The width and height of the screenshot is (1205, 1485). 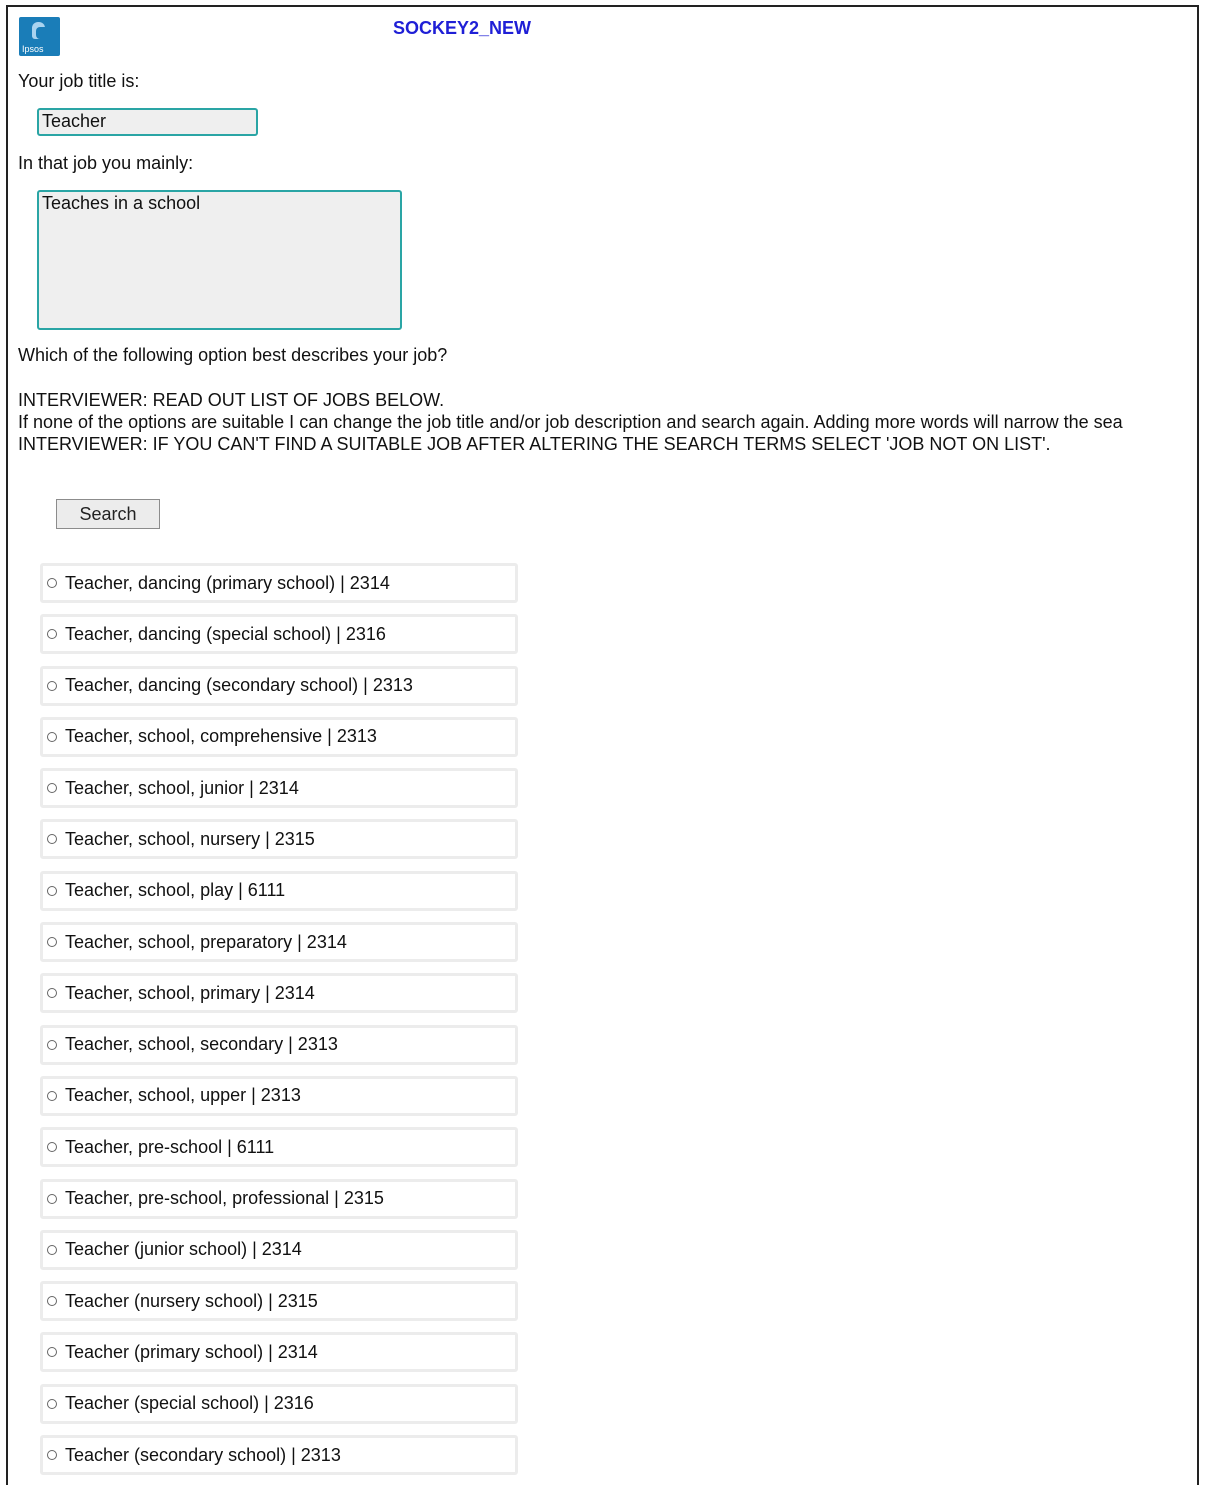 I want to click on job-option-label: Teacher, dancing (primary school) | 2314, so click(x=227, y=582).